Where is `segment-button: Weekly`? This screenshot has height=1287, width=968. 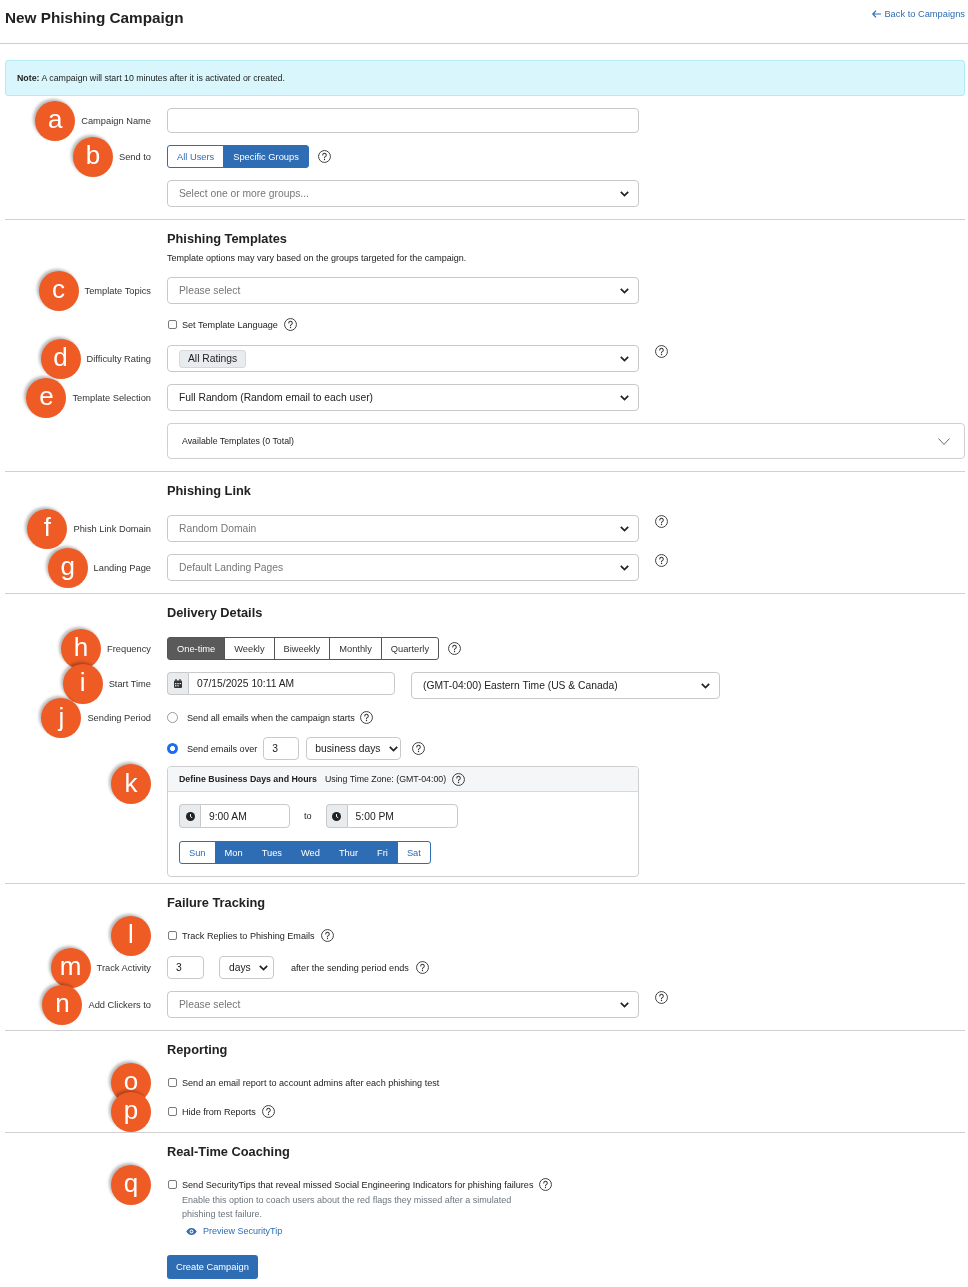 segment-button: Weekly is located at coordinates (249, 648).